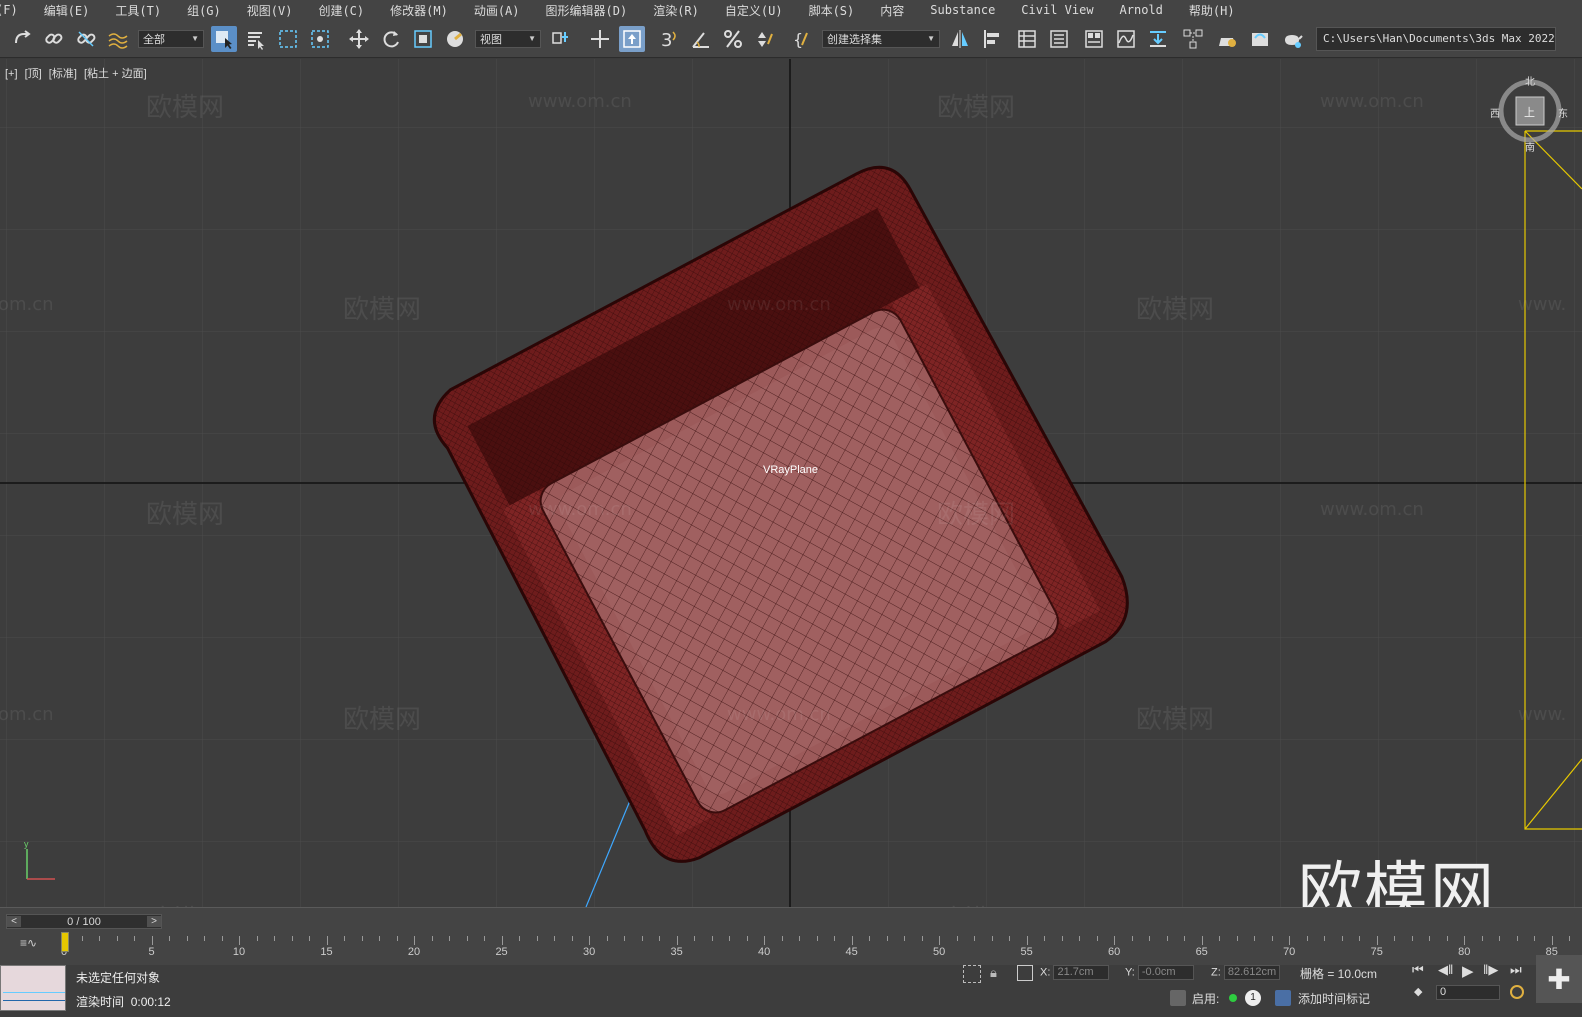 This screenshot has height=1017, width=1582. I want to click on current-frame-input: 0, so click(1468, 992).